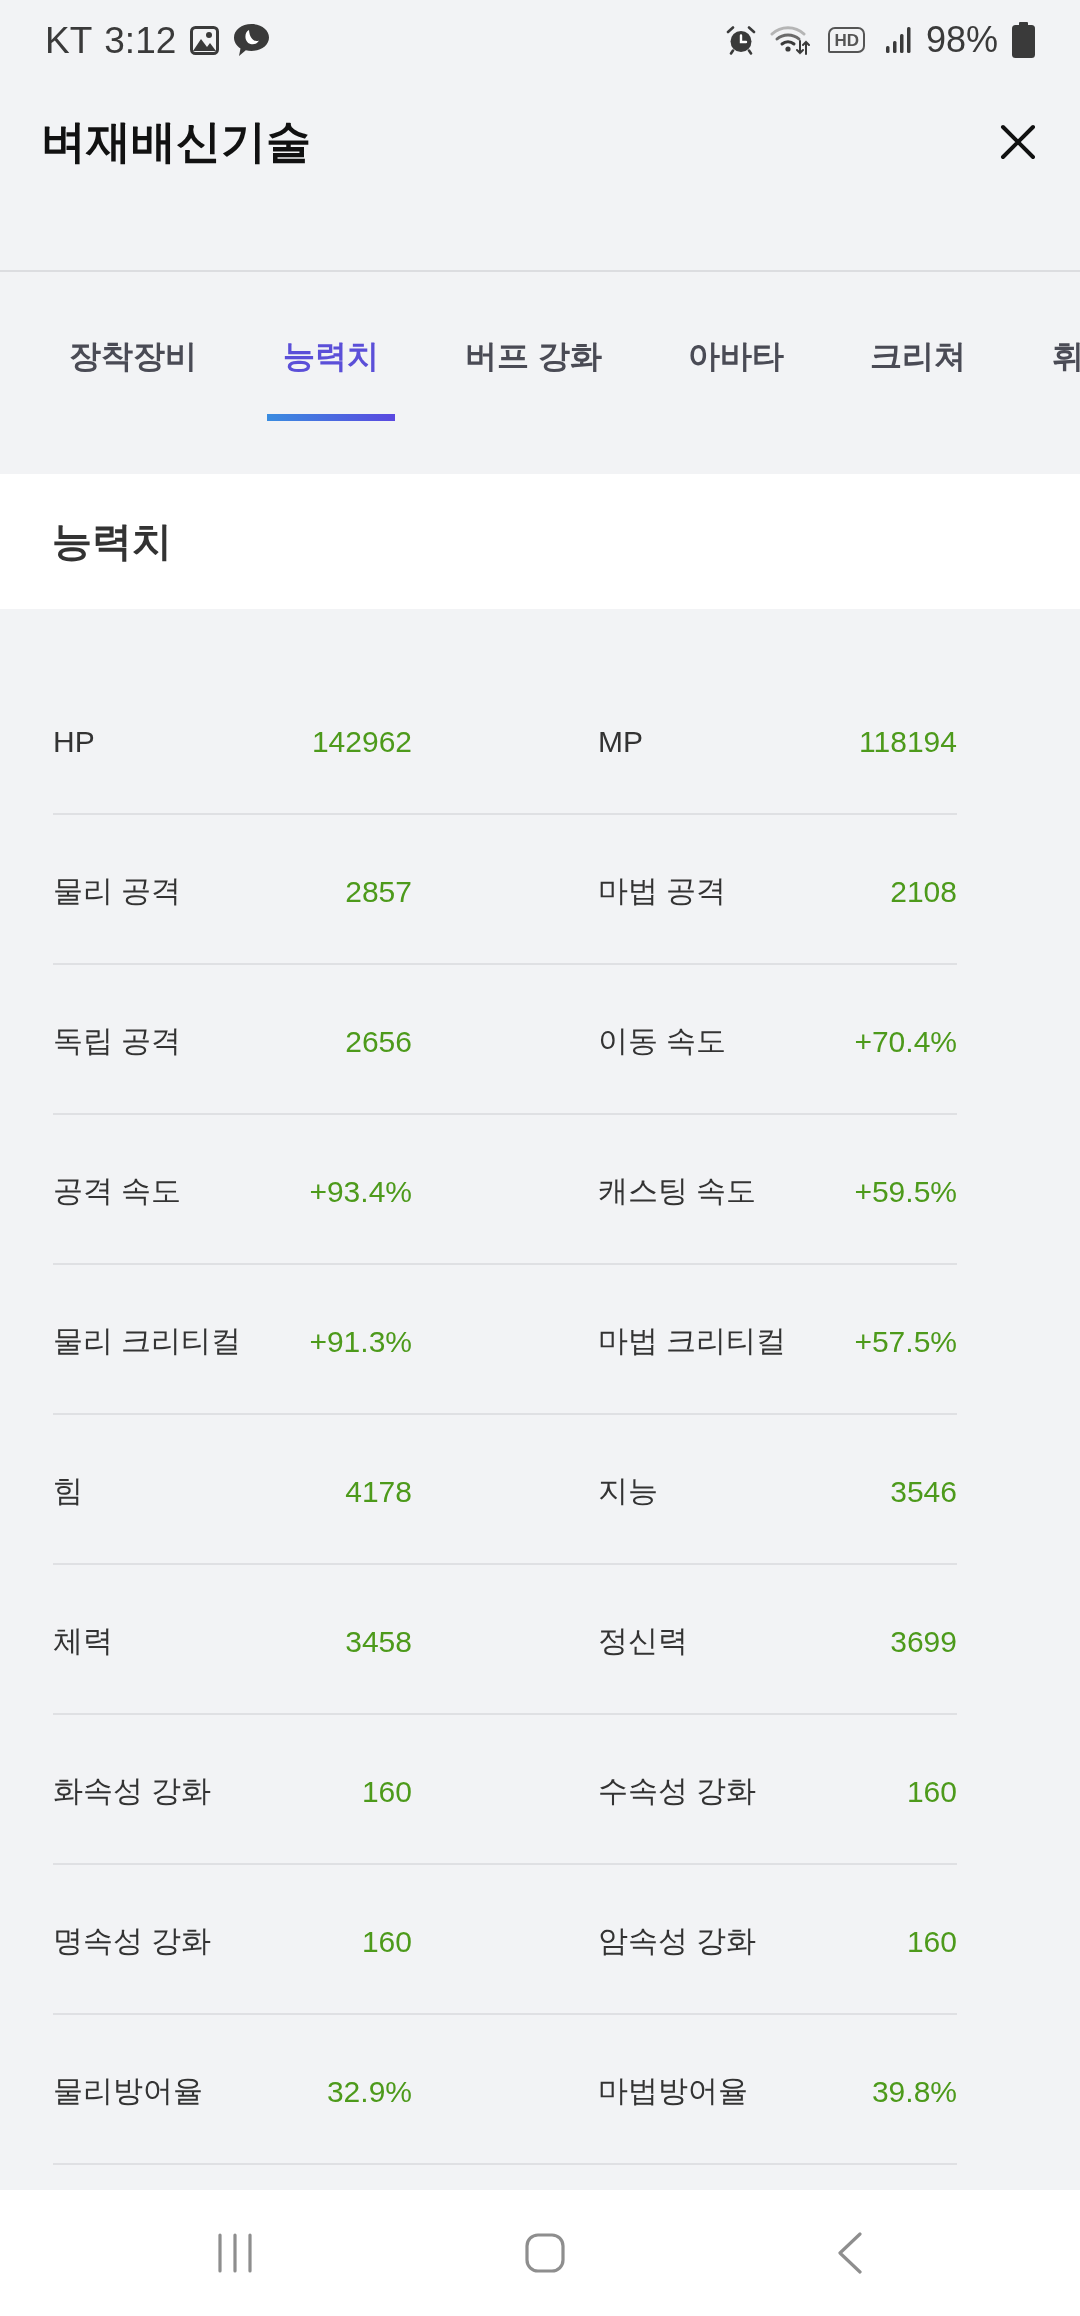  What do you see at coordinates (662, 891) in the screenshot?
I see `stat-label: 마법 공격` at bounding box center [662, 891].